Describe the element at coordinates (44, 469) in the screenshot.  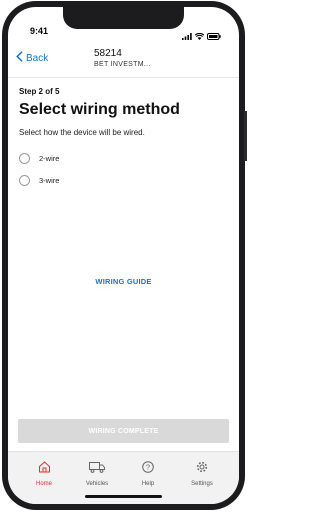
I see `home-icon` at that location.